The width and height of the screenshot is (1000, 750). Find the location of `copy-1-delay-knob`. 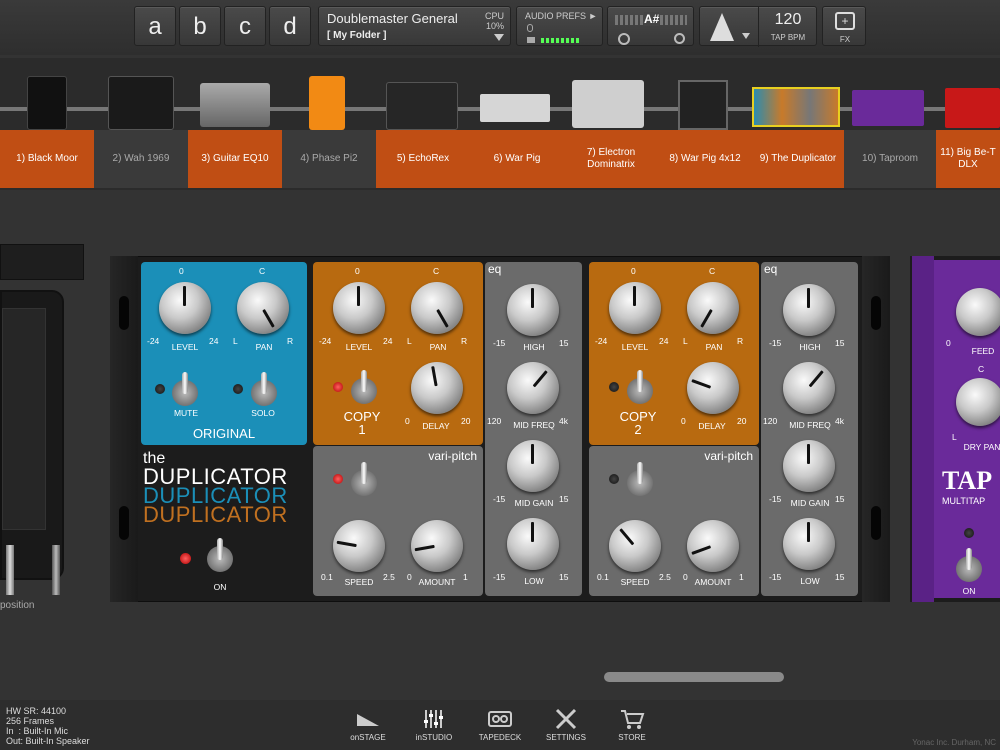

copy-1-delay-knob is located at coordinates (437, 388).